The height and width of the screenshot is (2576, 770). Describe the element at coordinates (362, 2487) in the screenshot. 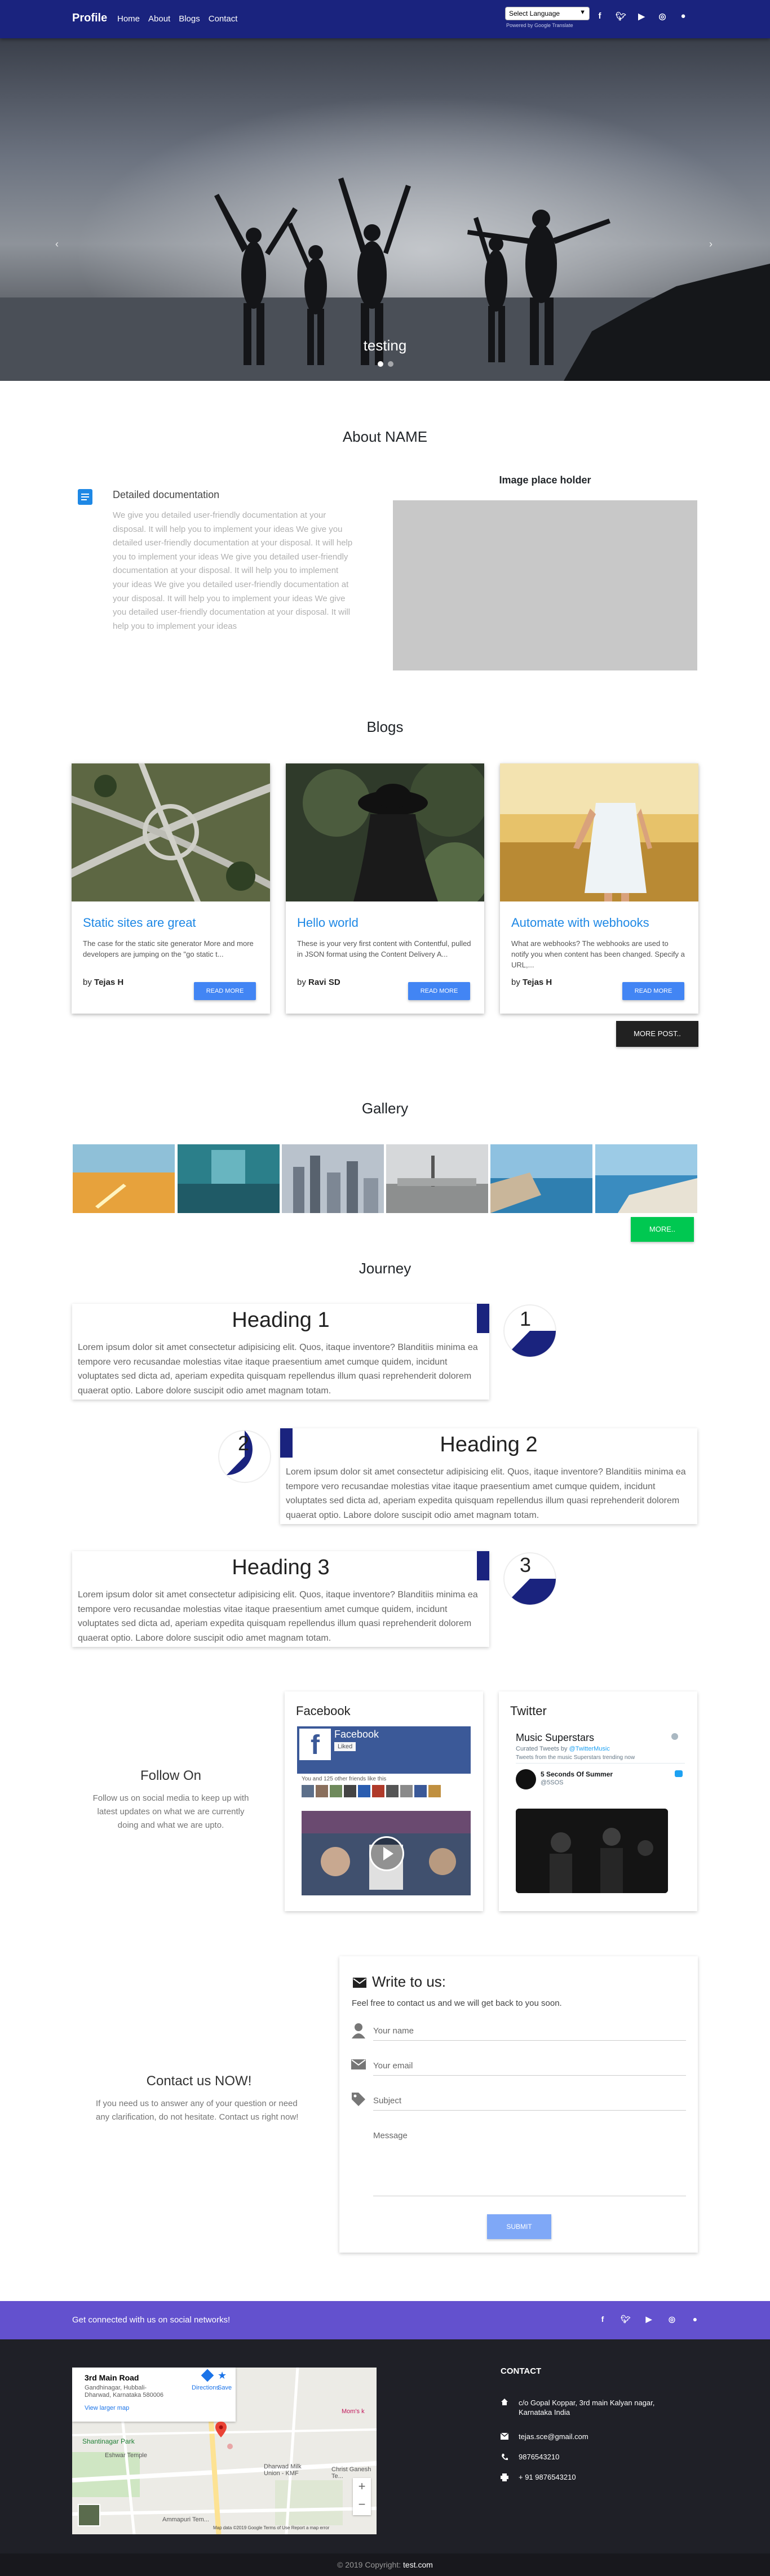

I see `zoom-in-icon: +` at that location.